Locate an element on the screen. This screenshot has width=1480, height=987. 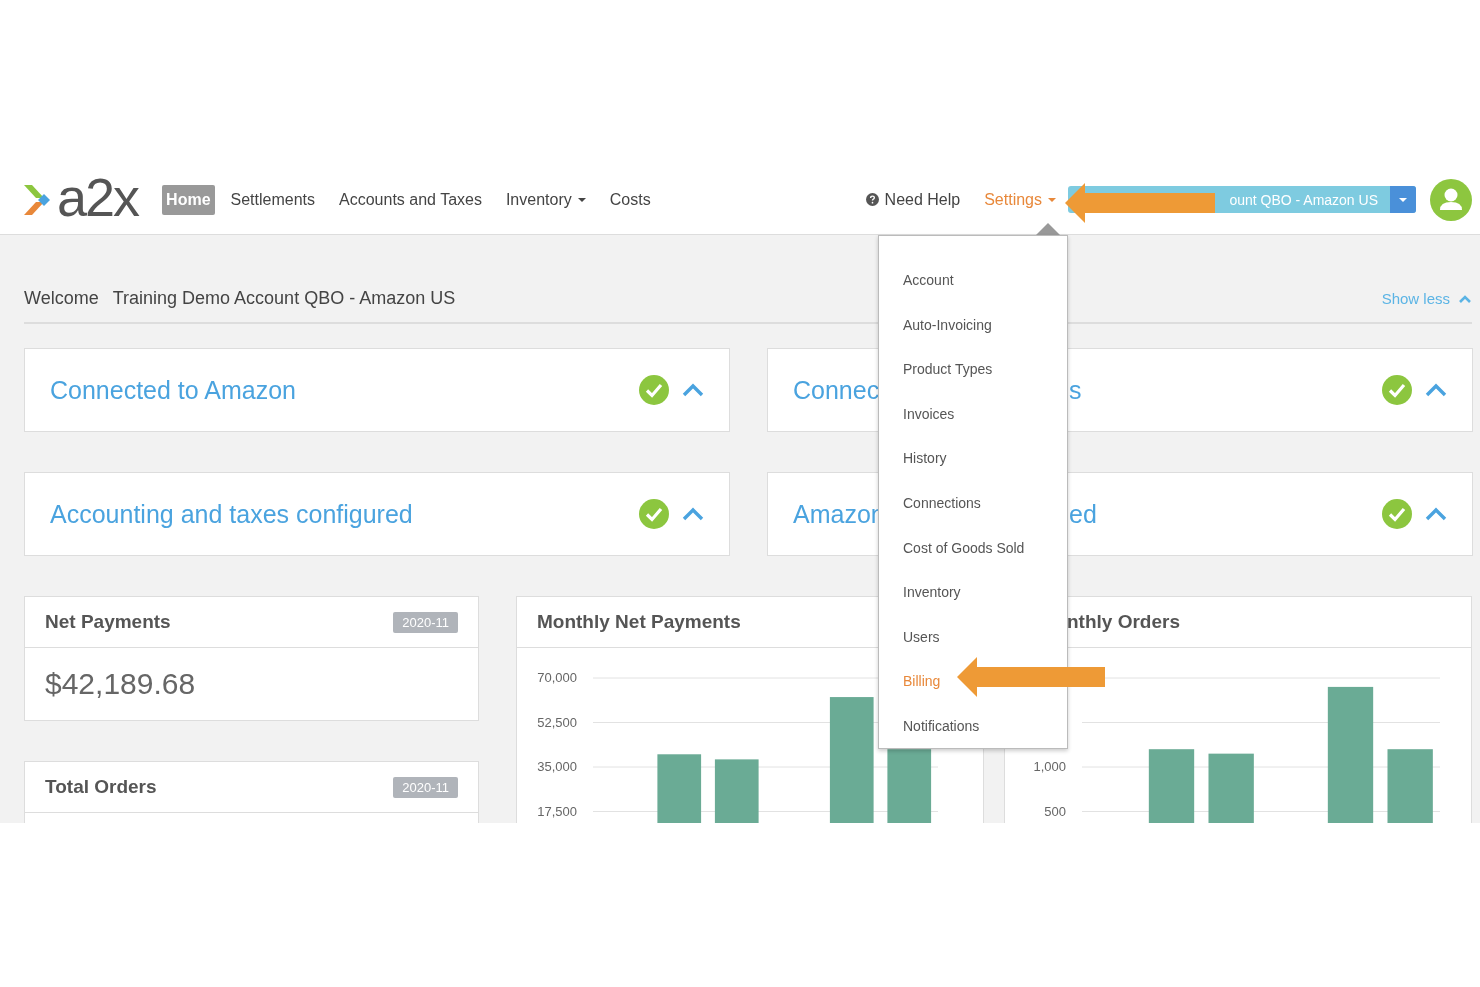
stat-title: Net Payments is located at coordinates (108, 622).